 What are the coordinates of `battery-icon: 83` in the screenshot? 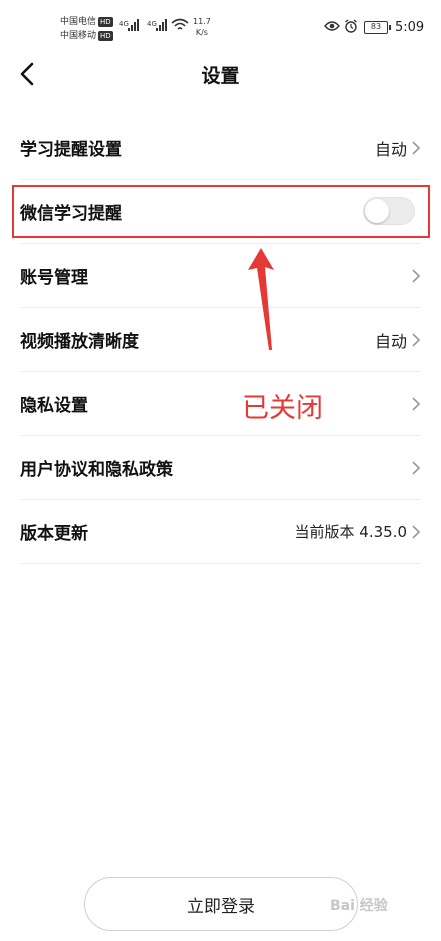 It's located at (377, 27).